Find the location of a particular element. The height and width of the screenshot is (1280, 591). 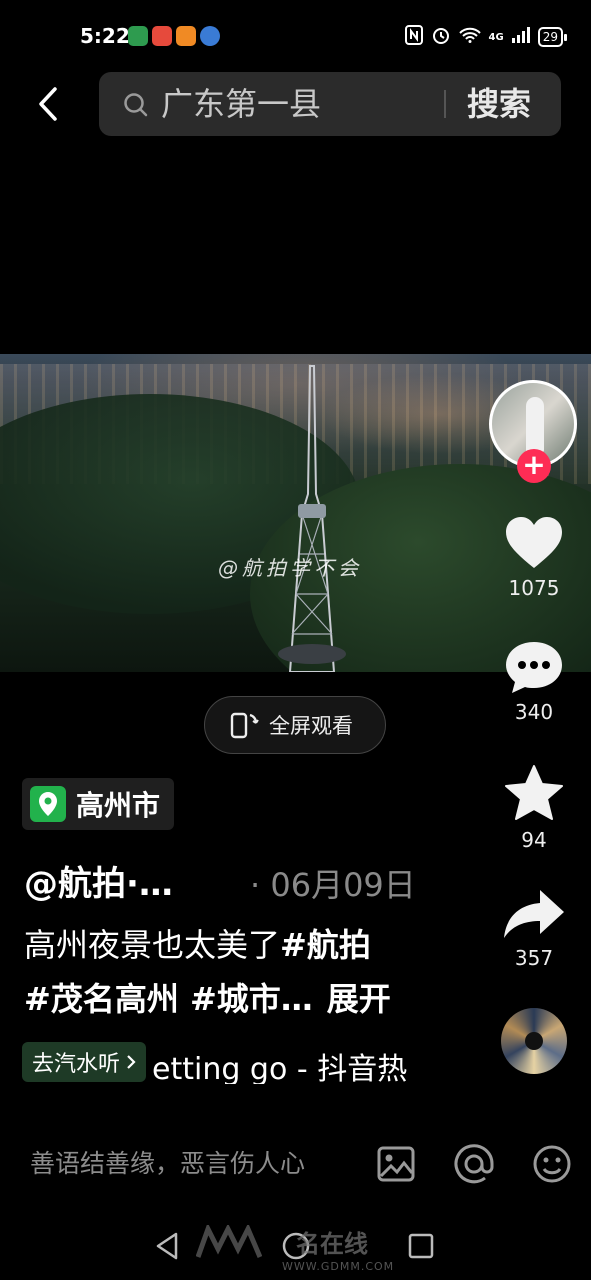

battery-indicator: 29 is located at coordinates (552, 37).